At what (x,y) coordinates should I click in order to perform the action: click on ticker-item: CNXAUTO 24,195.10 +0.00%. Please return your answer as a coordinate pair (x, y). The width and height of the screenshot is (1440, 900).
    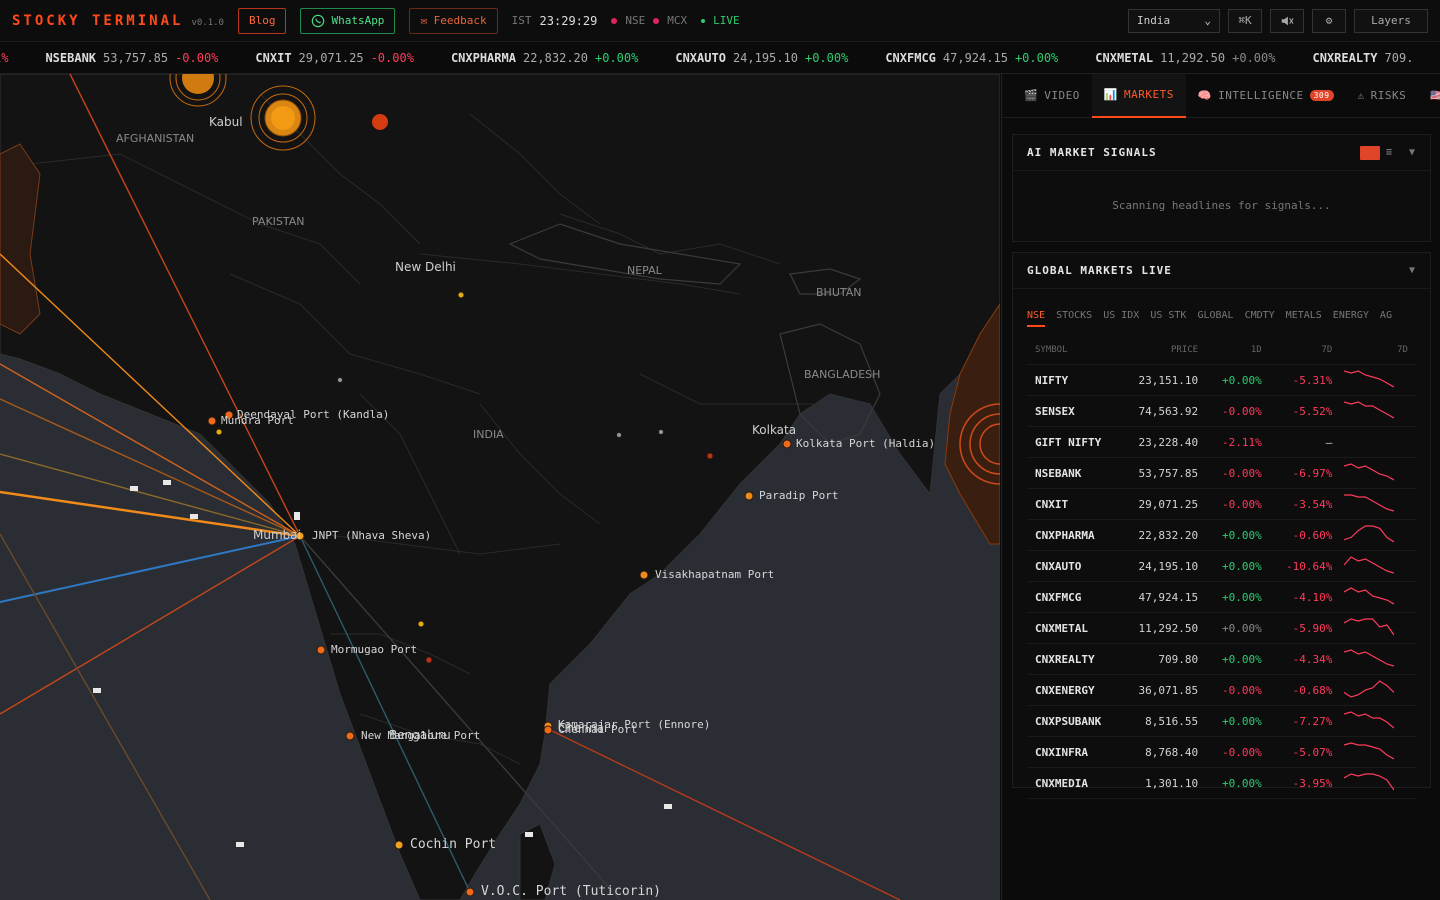
    Looking at the image, I should click on (761, 58).